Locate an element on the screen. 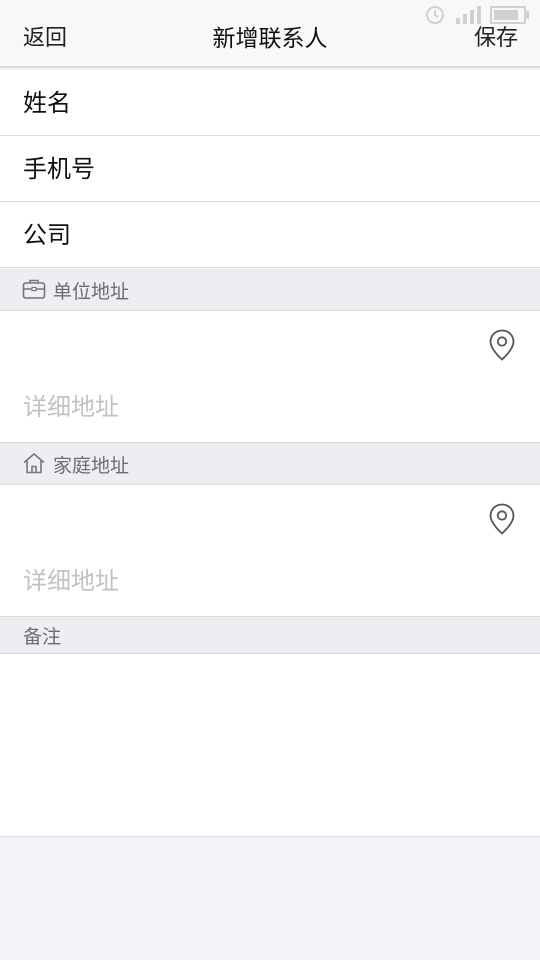 This screenshot has width=540, height=960. company-input is located at coordinates (268, 235).